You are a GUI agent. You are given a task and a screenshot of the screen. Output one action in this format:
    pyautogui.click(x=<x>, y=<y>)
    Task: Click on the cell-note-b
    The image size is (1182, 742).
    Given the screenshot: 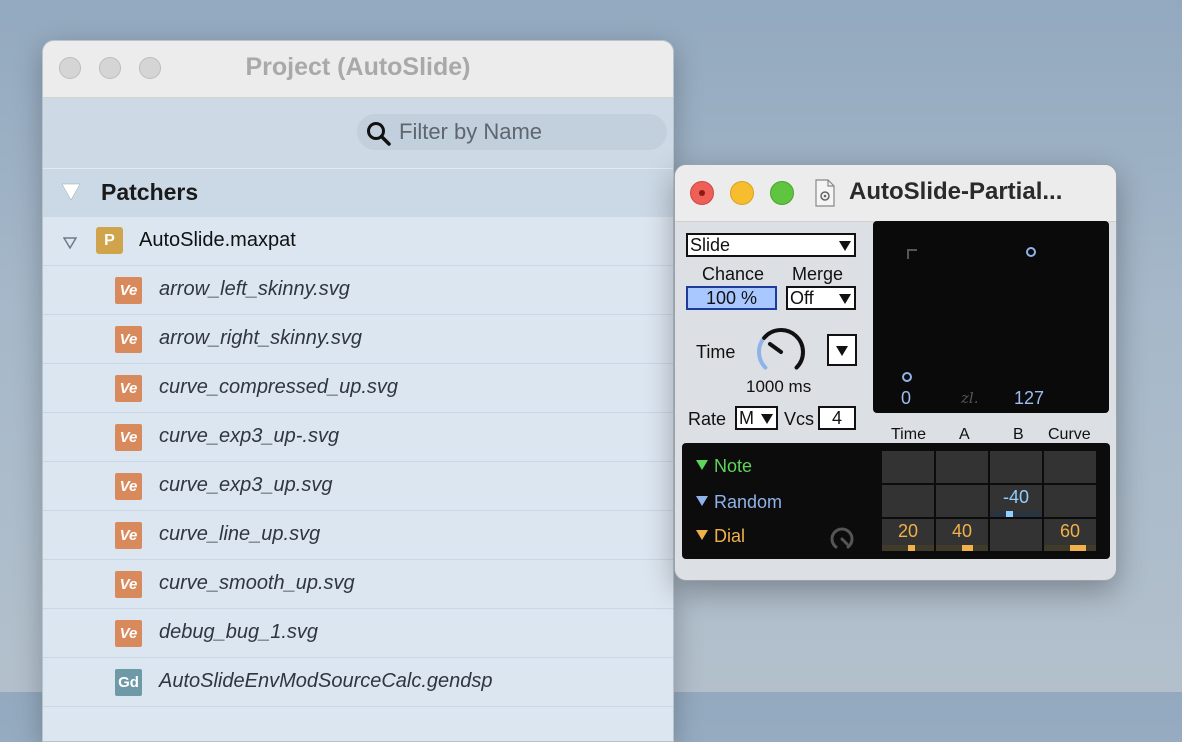 What is the action you would take?
    pyautogui.click(x=1016, y=467)
    